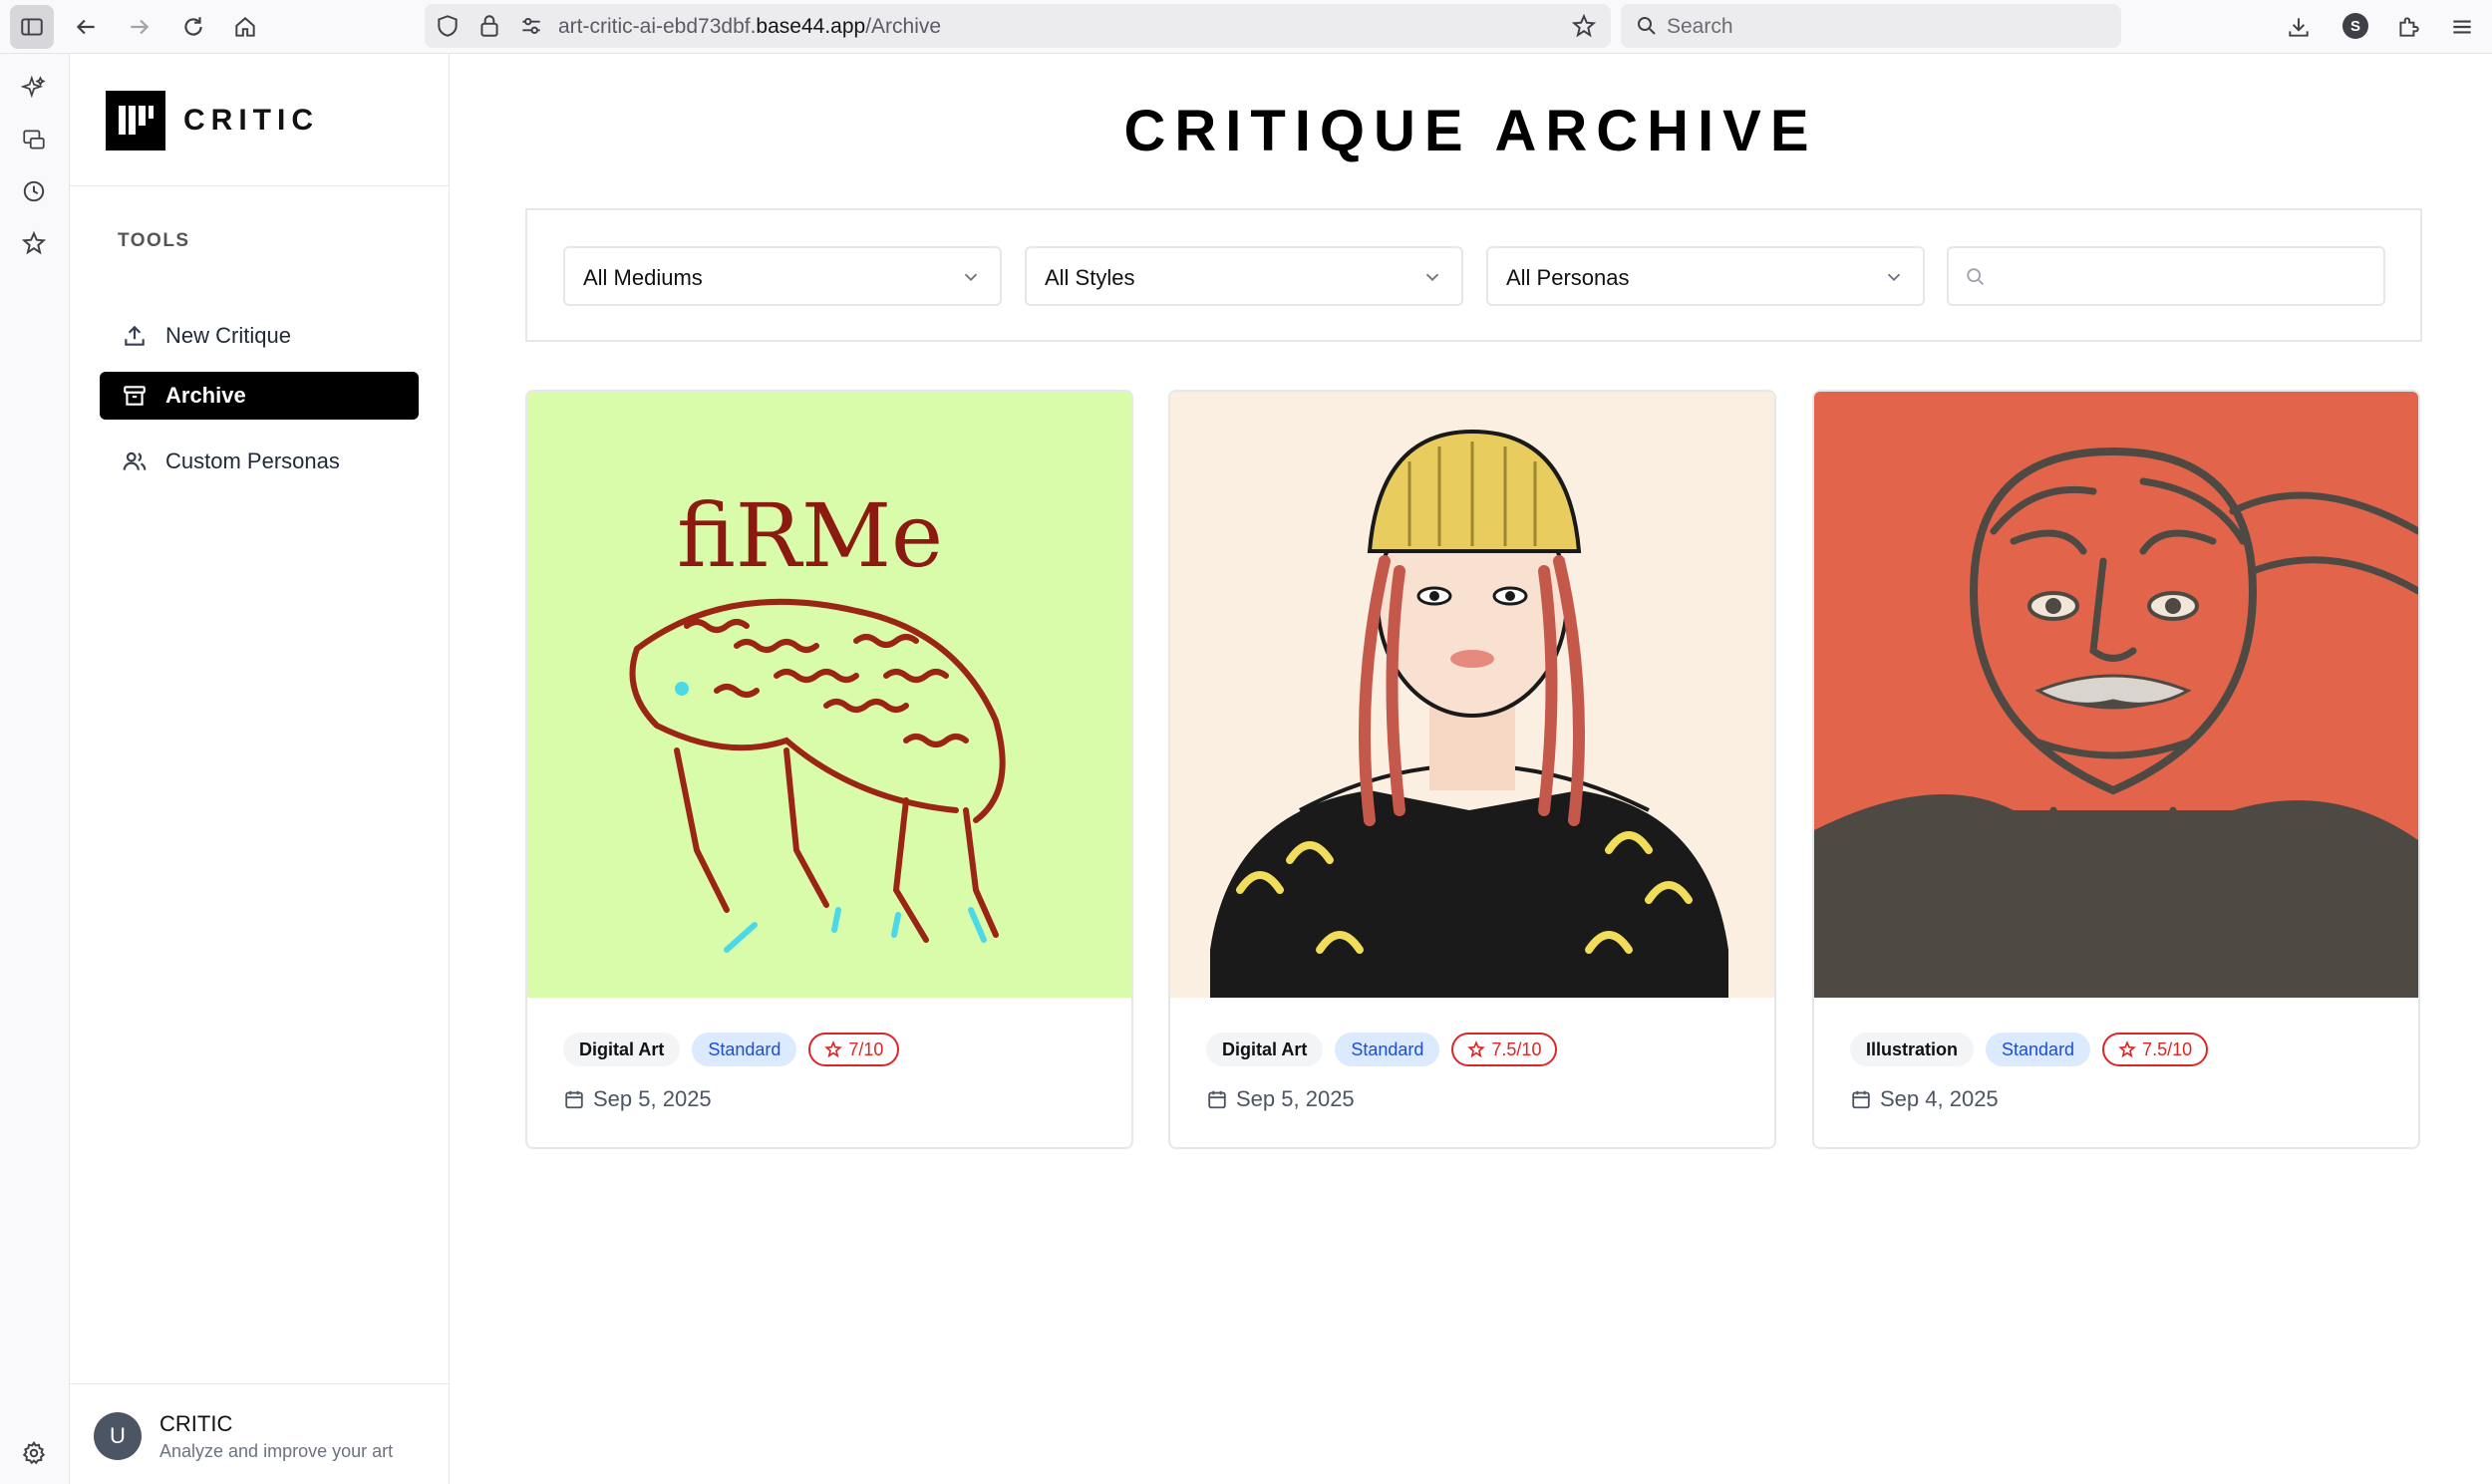 This screenshot has height=1484, width=2492. I want to click on score-text: 7/10, so click(866, 1049).